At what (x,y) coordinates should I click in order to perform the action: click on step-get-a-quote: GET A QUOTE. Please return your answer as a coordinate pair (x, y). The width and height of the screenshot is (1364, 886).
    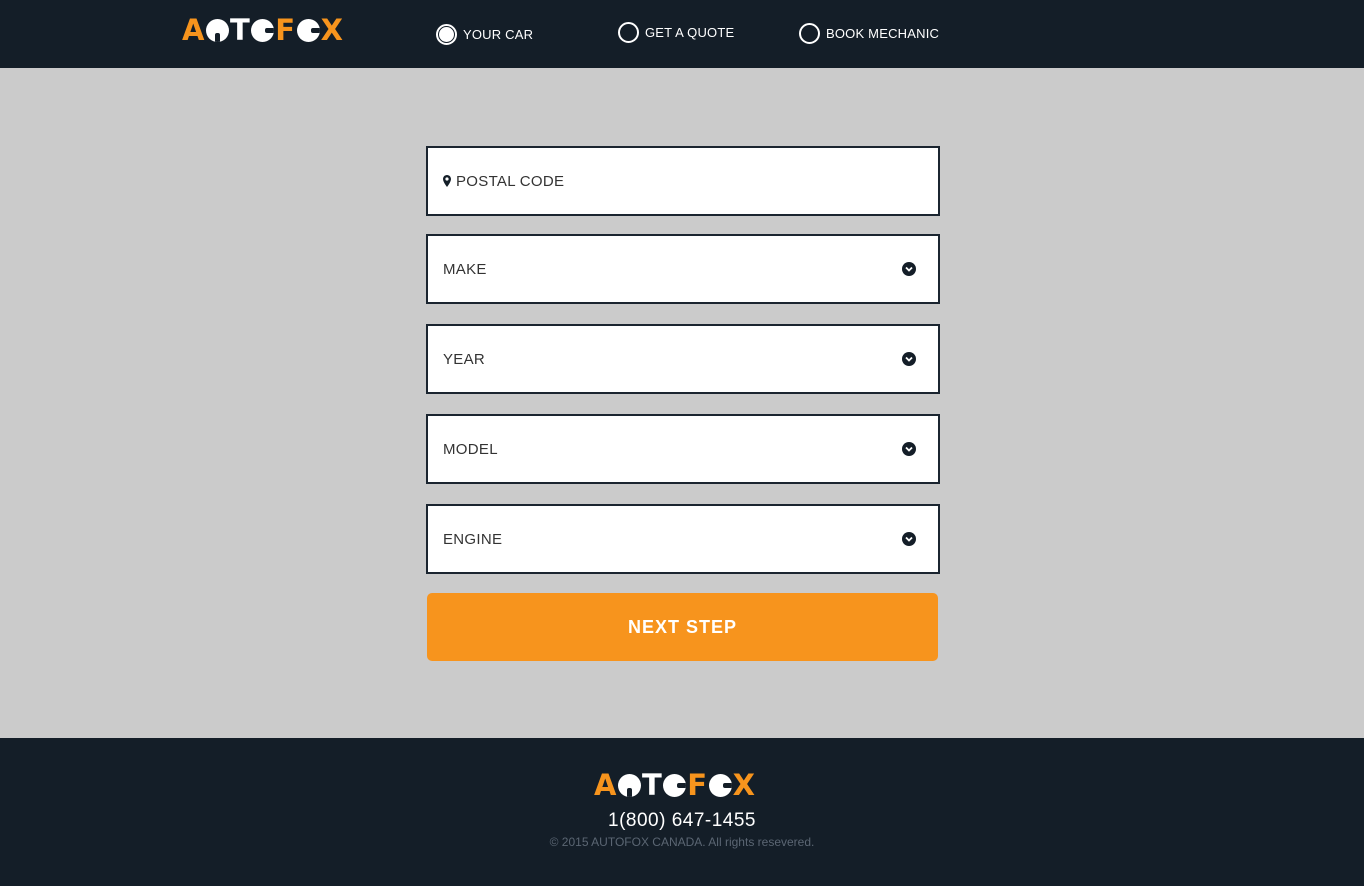
    Looking at the image, I should click on (676, 32).